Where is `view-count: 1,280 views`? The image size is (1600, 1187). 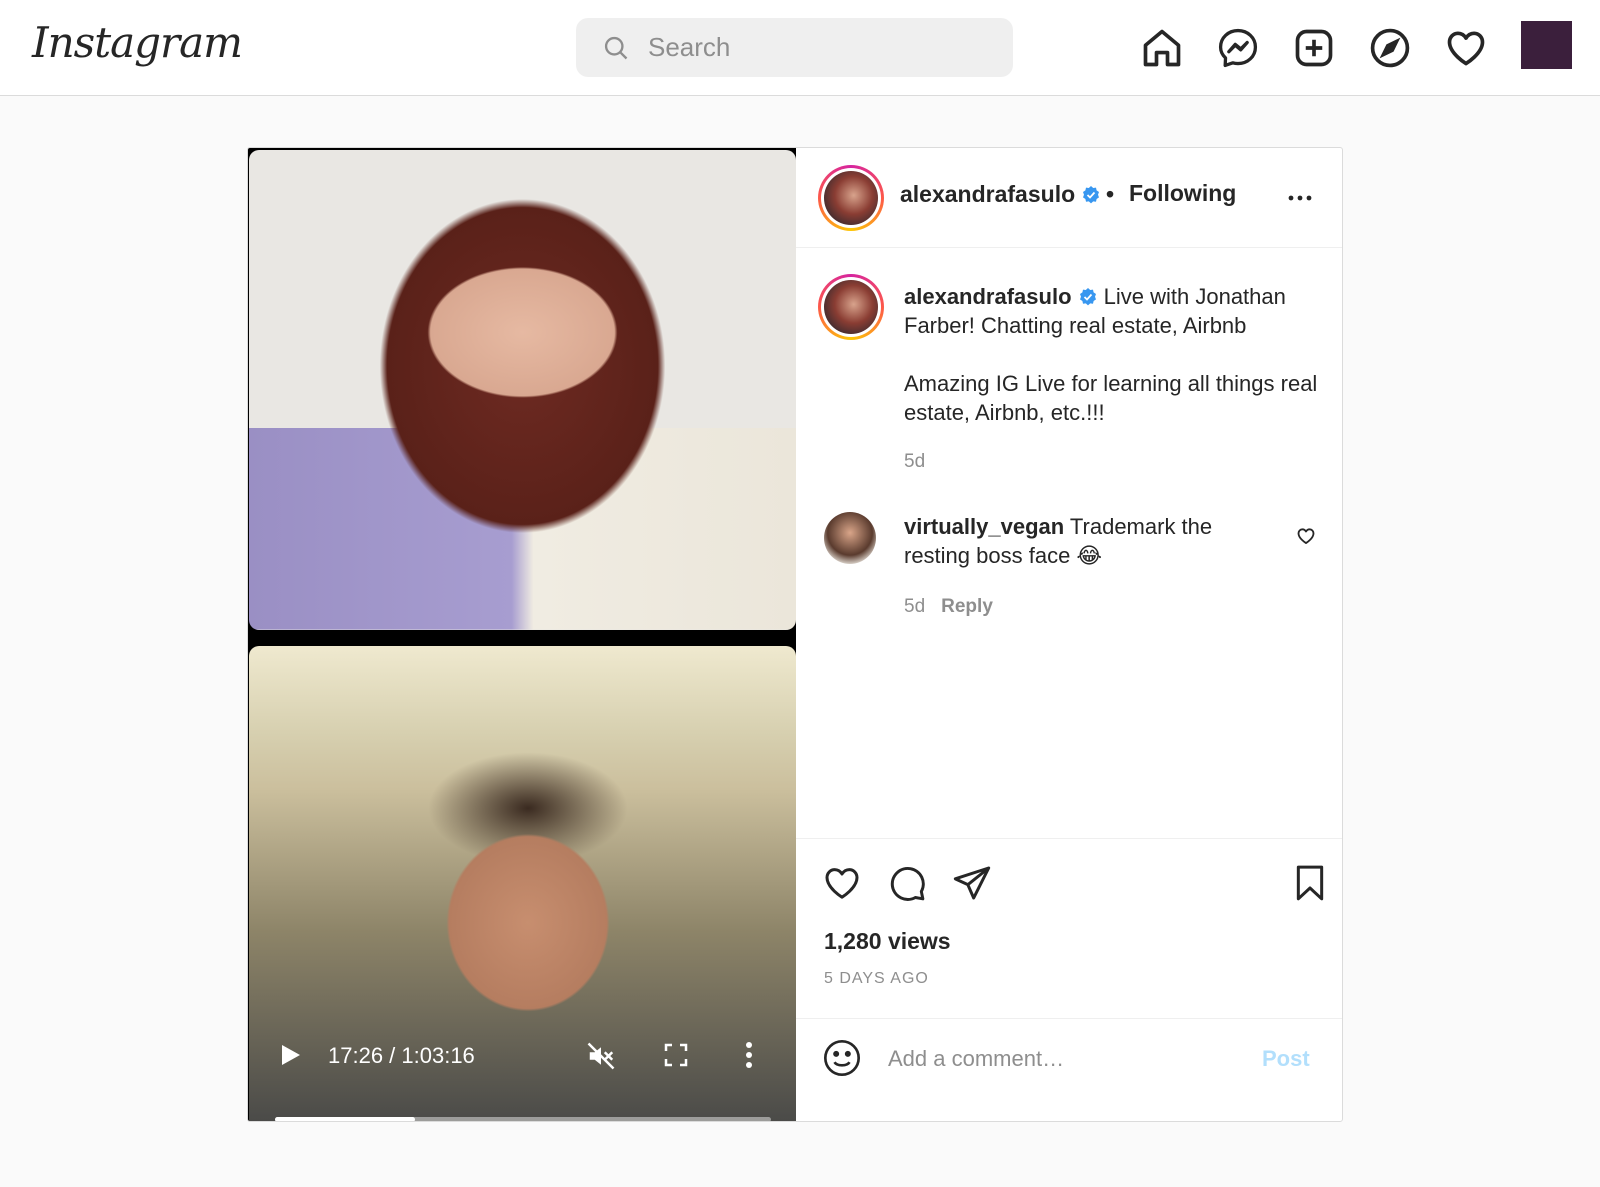 view-count: 1,280 views is located at coordinates (887, 941).